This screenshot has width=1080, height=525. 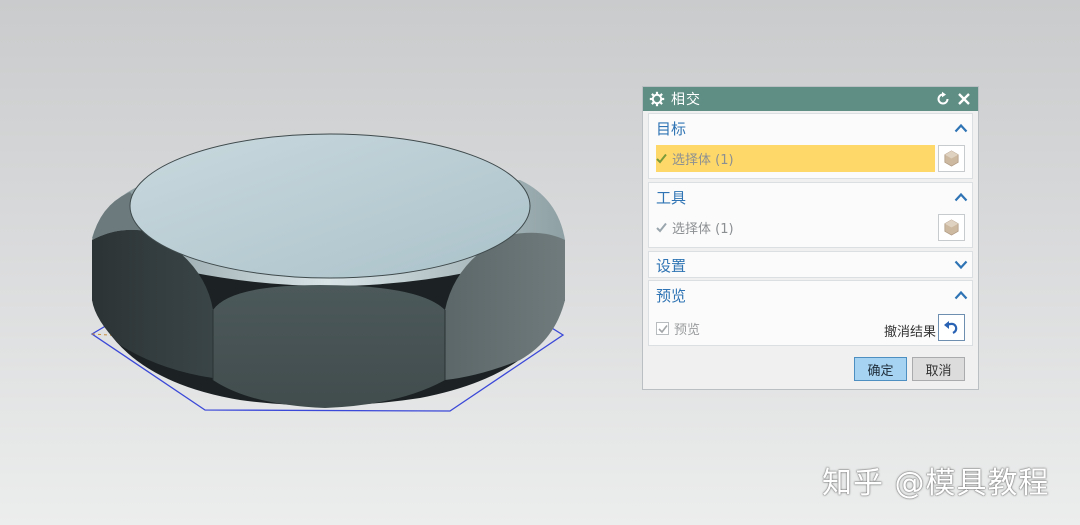 I want to click on ok-button: 确定, so click(x=880, y=369).